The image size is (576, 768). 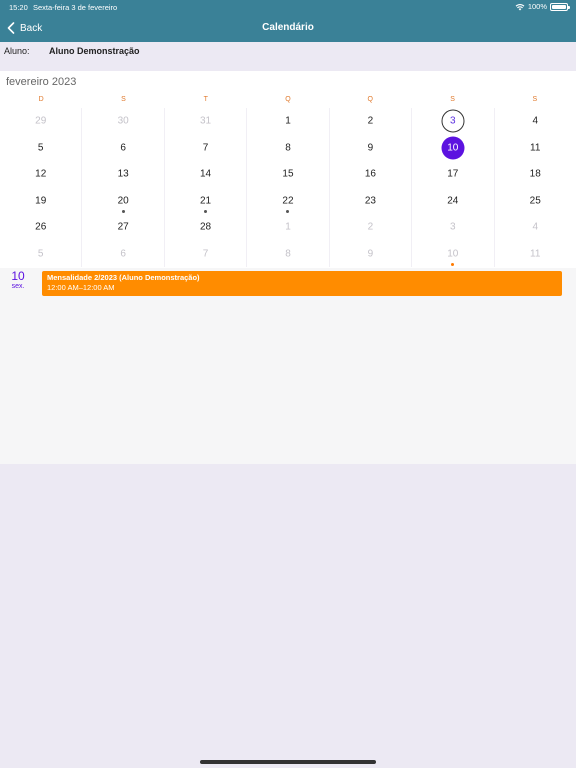 I want to click on day-cell: 23, so click(x=371, y=200).